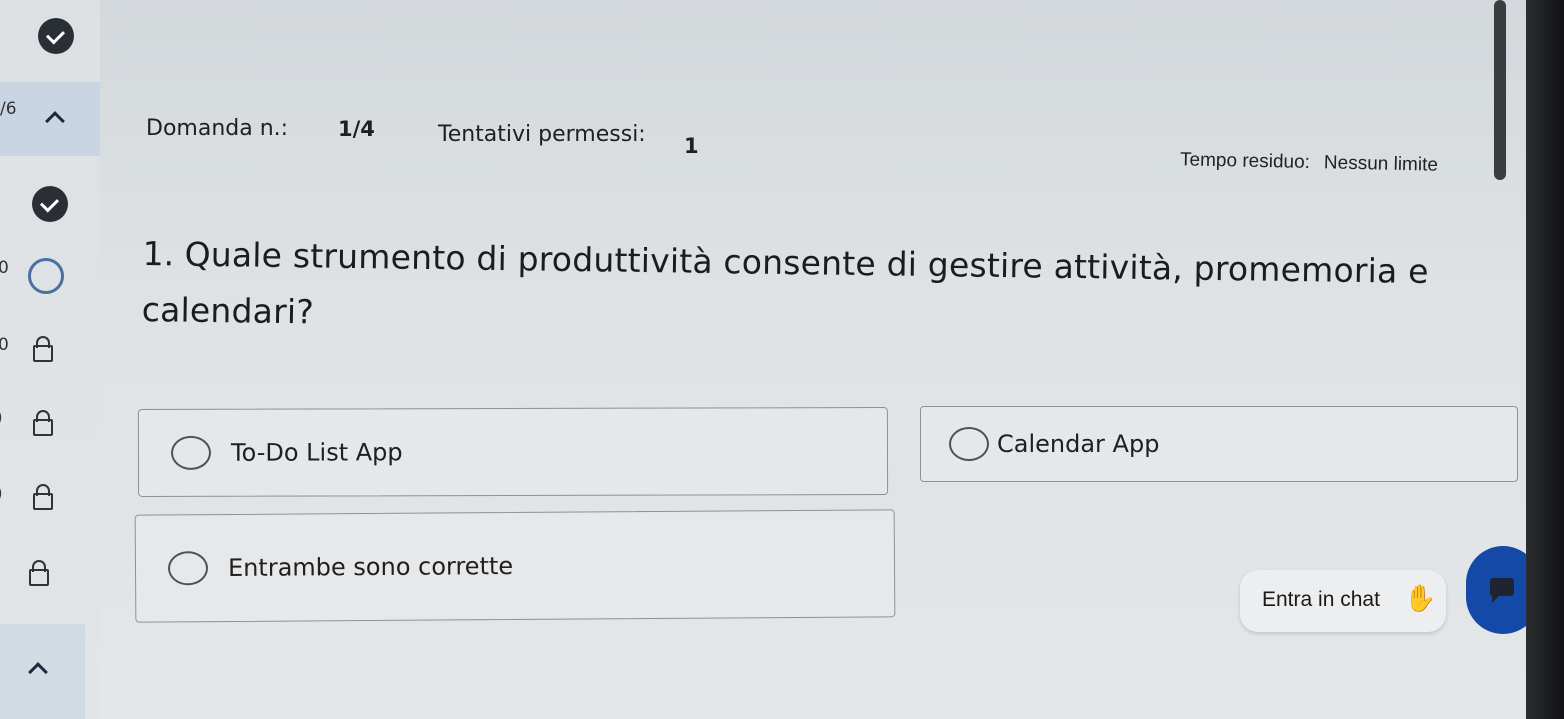 This screenshot has width=1564, height=719. What do you see at coordinates (46, 276) in the screenshot?
I see `current-question-icon` at bounding box center [46, 276].